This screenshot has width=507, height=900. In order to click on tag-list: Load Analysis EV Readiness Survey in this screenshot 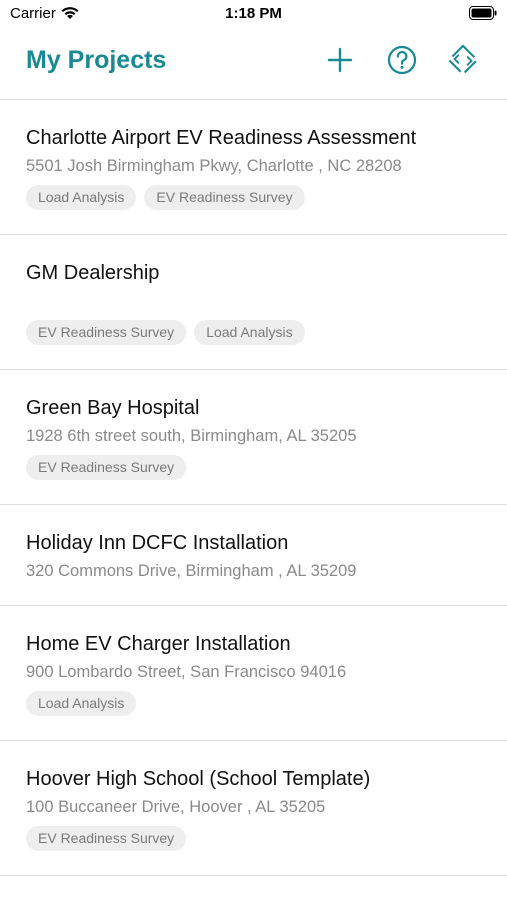, I will do `click(253, 197)`.